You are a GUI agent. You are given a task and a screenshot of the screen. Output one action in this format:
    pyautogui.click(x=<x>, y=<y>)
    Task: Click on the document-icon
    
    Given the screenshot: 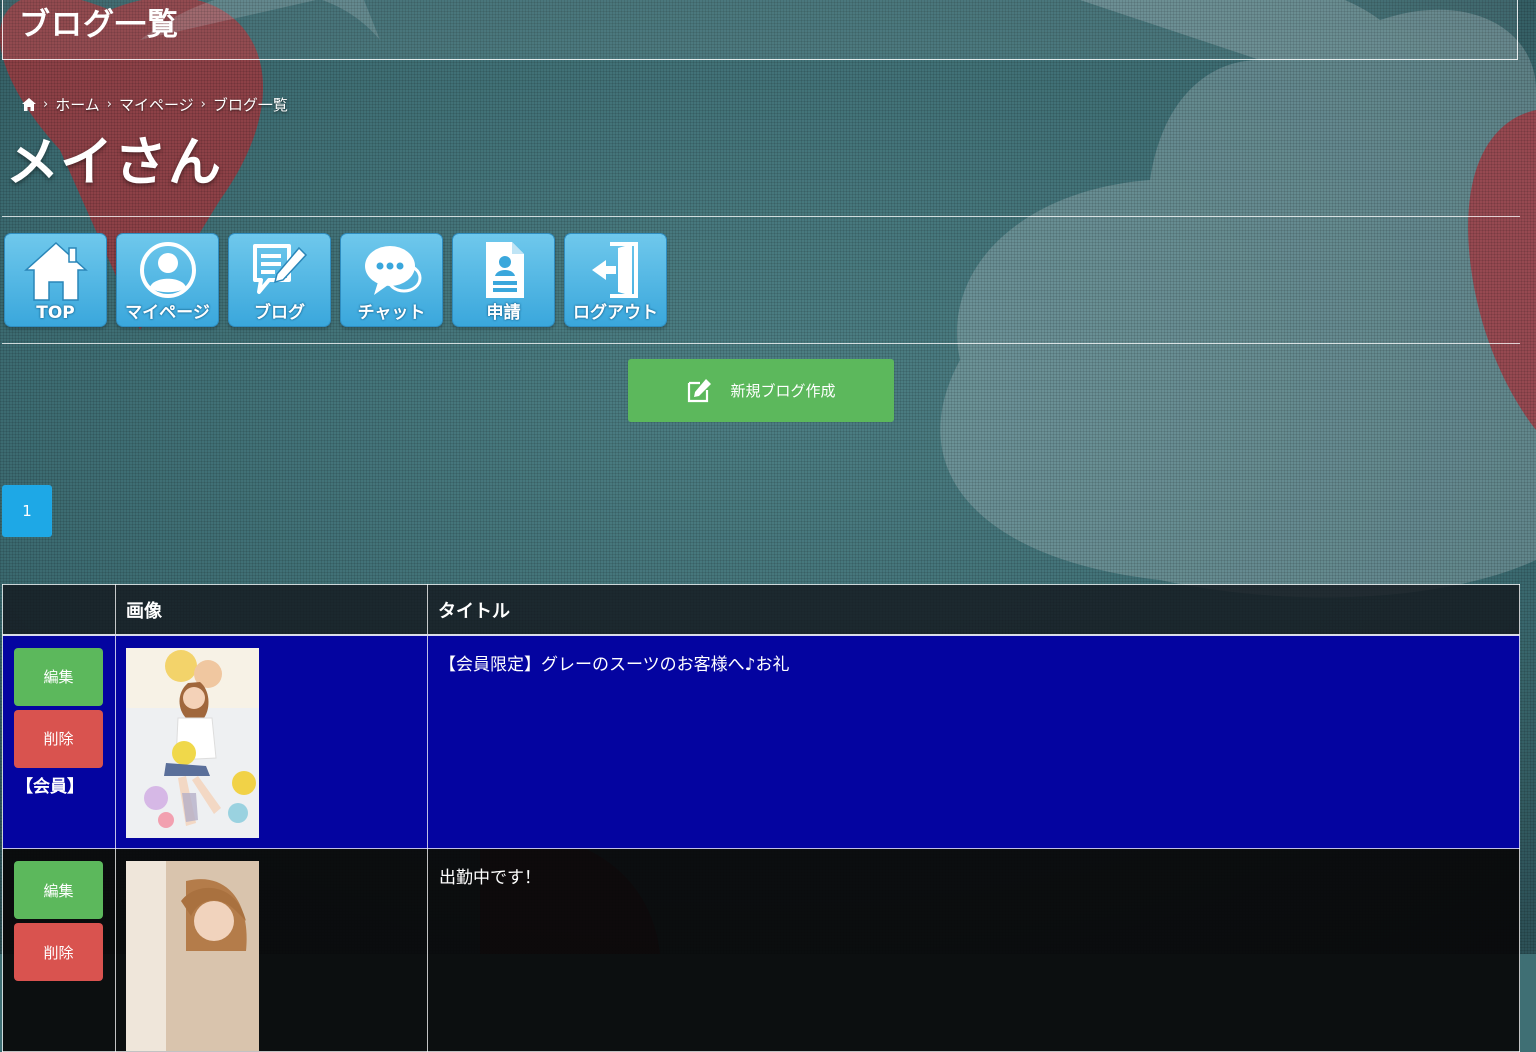 What is the action you would take?
    pyautogui.click(x=504, y=270)
    